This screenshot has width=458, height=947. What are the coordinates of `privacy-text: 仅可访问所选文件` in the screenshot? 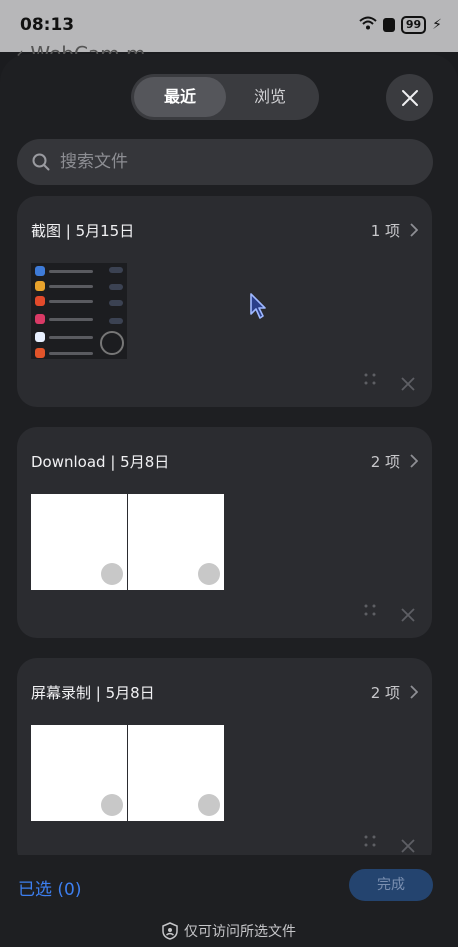 It's located at (240, 932).